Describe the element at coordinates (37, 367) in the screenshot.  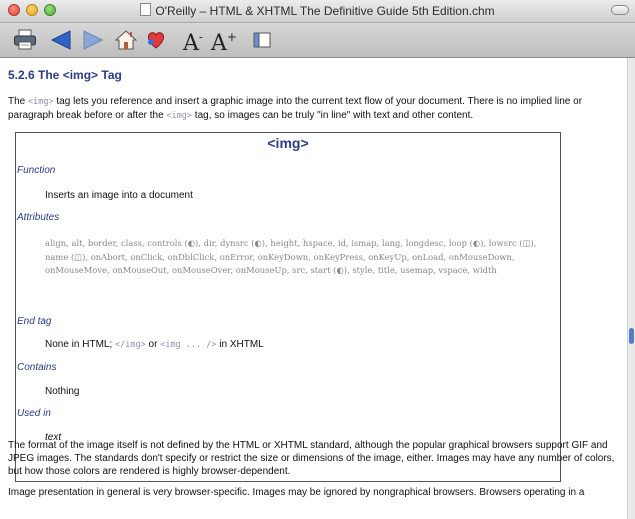
I see `contains-label: Contains` at that location.